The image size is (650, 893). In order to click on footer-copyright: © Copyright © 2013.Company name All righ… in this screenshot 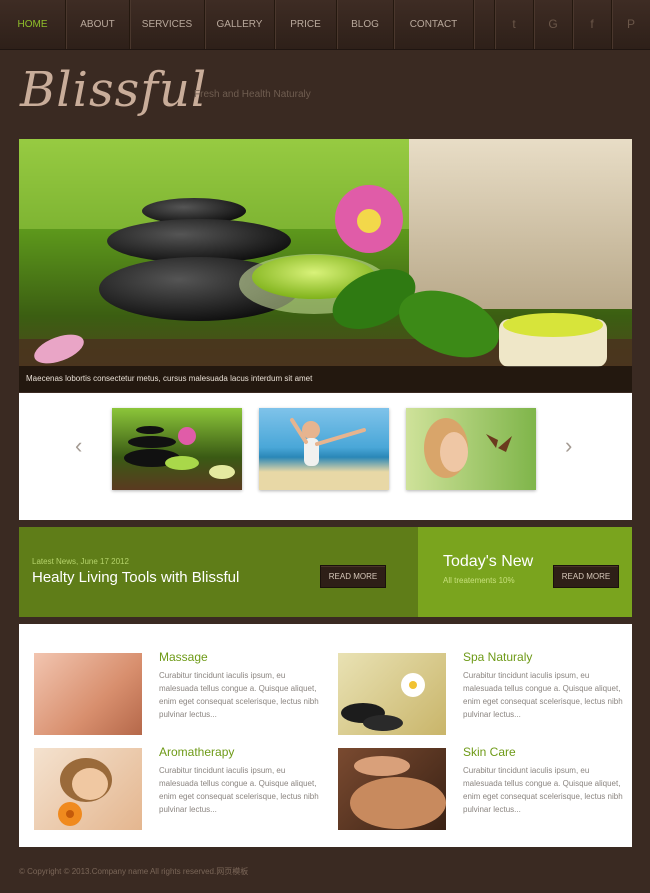, I will do `click(134, 871)`.